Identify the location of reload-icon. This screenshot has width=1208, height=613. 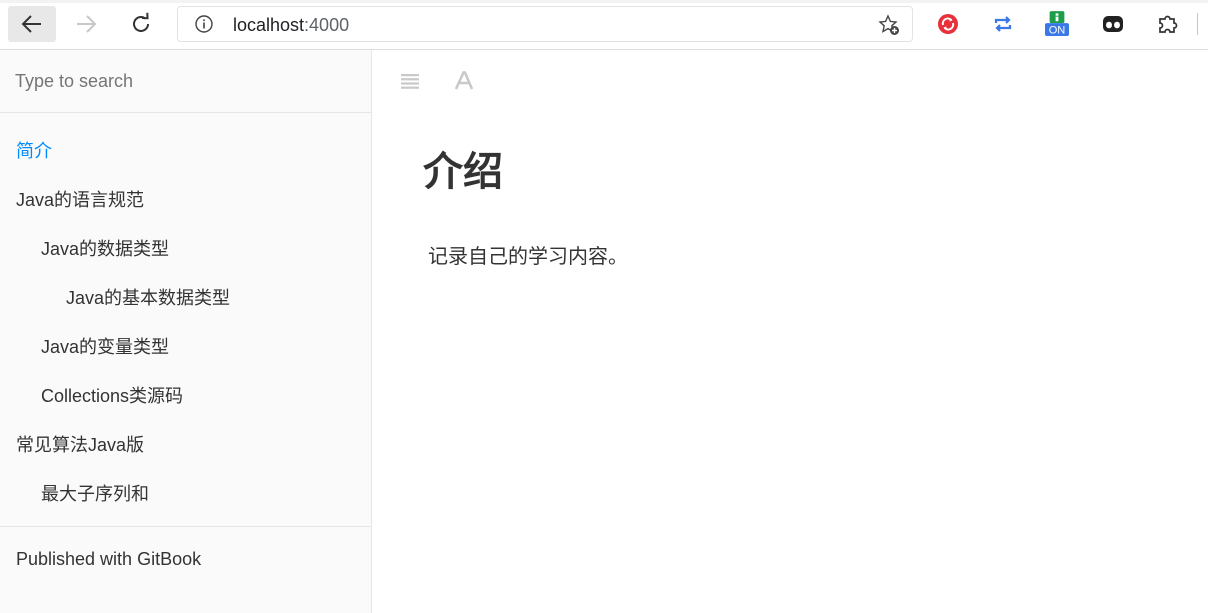
(141, 22).